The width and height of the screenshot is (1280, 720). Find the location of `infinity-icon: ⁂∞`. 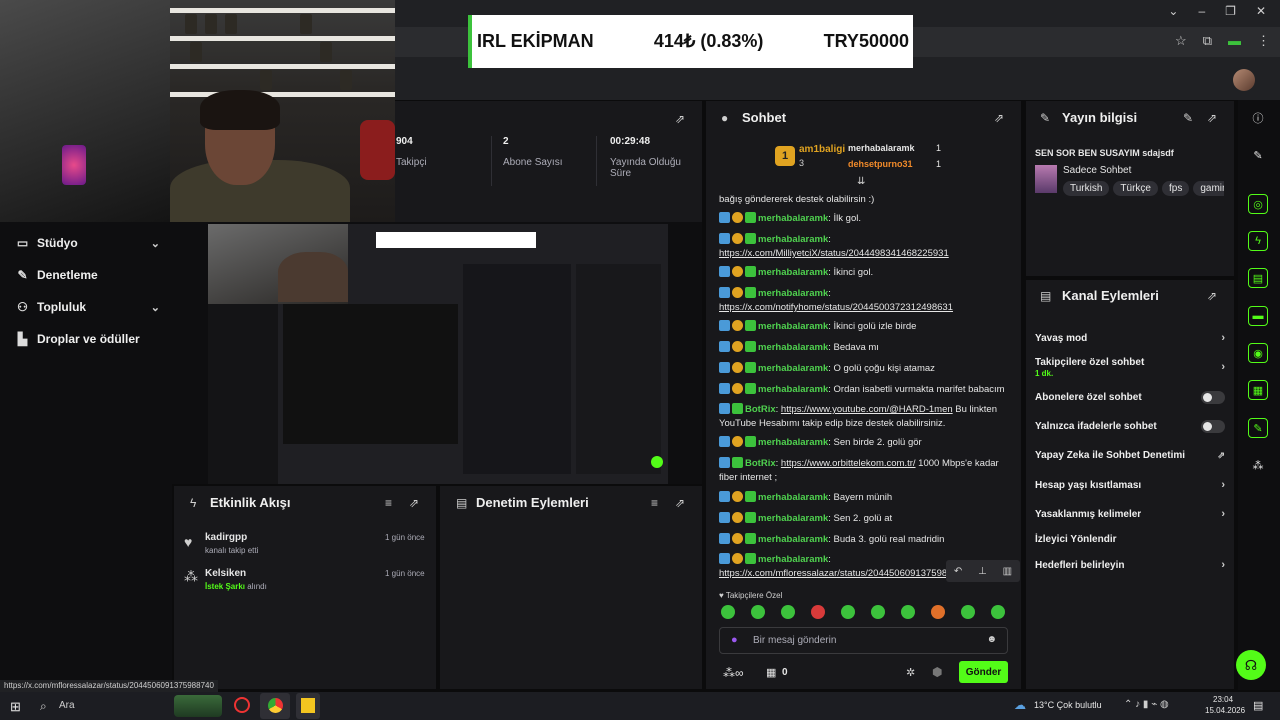

infinity-icon: ⁂∞ is located at coordinates (733, 673).